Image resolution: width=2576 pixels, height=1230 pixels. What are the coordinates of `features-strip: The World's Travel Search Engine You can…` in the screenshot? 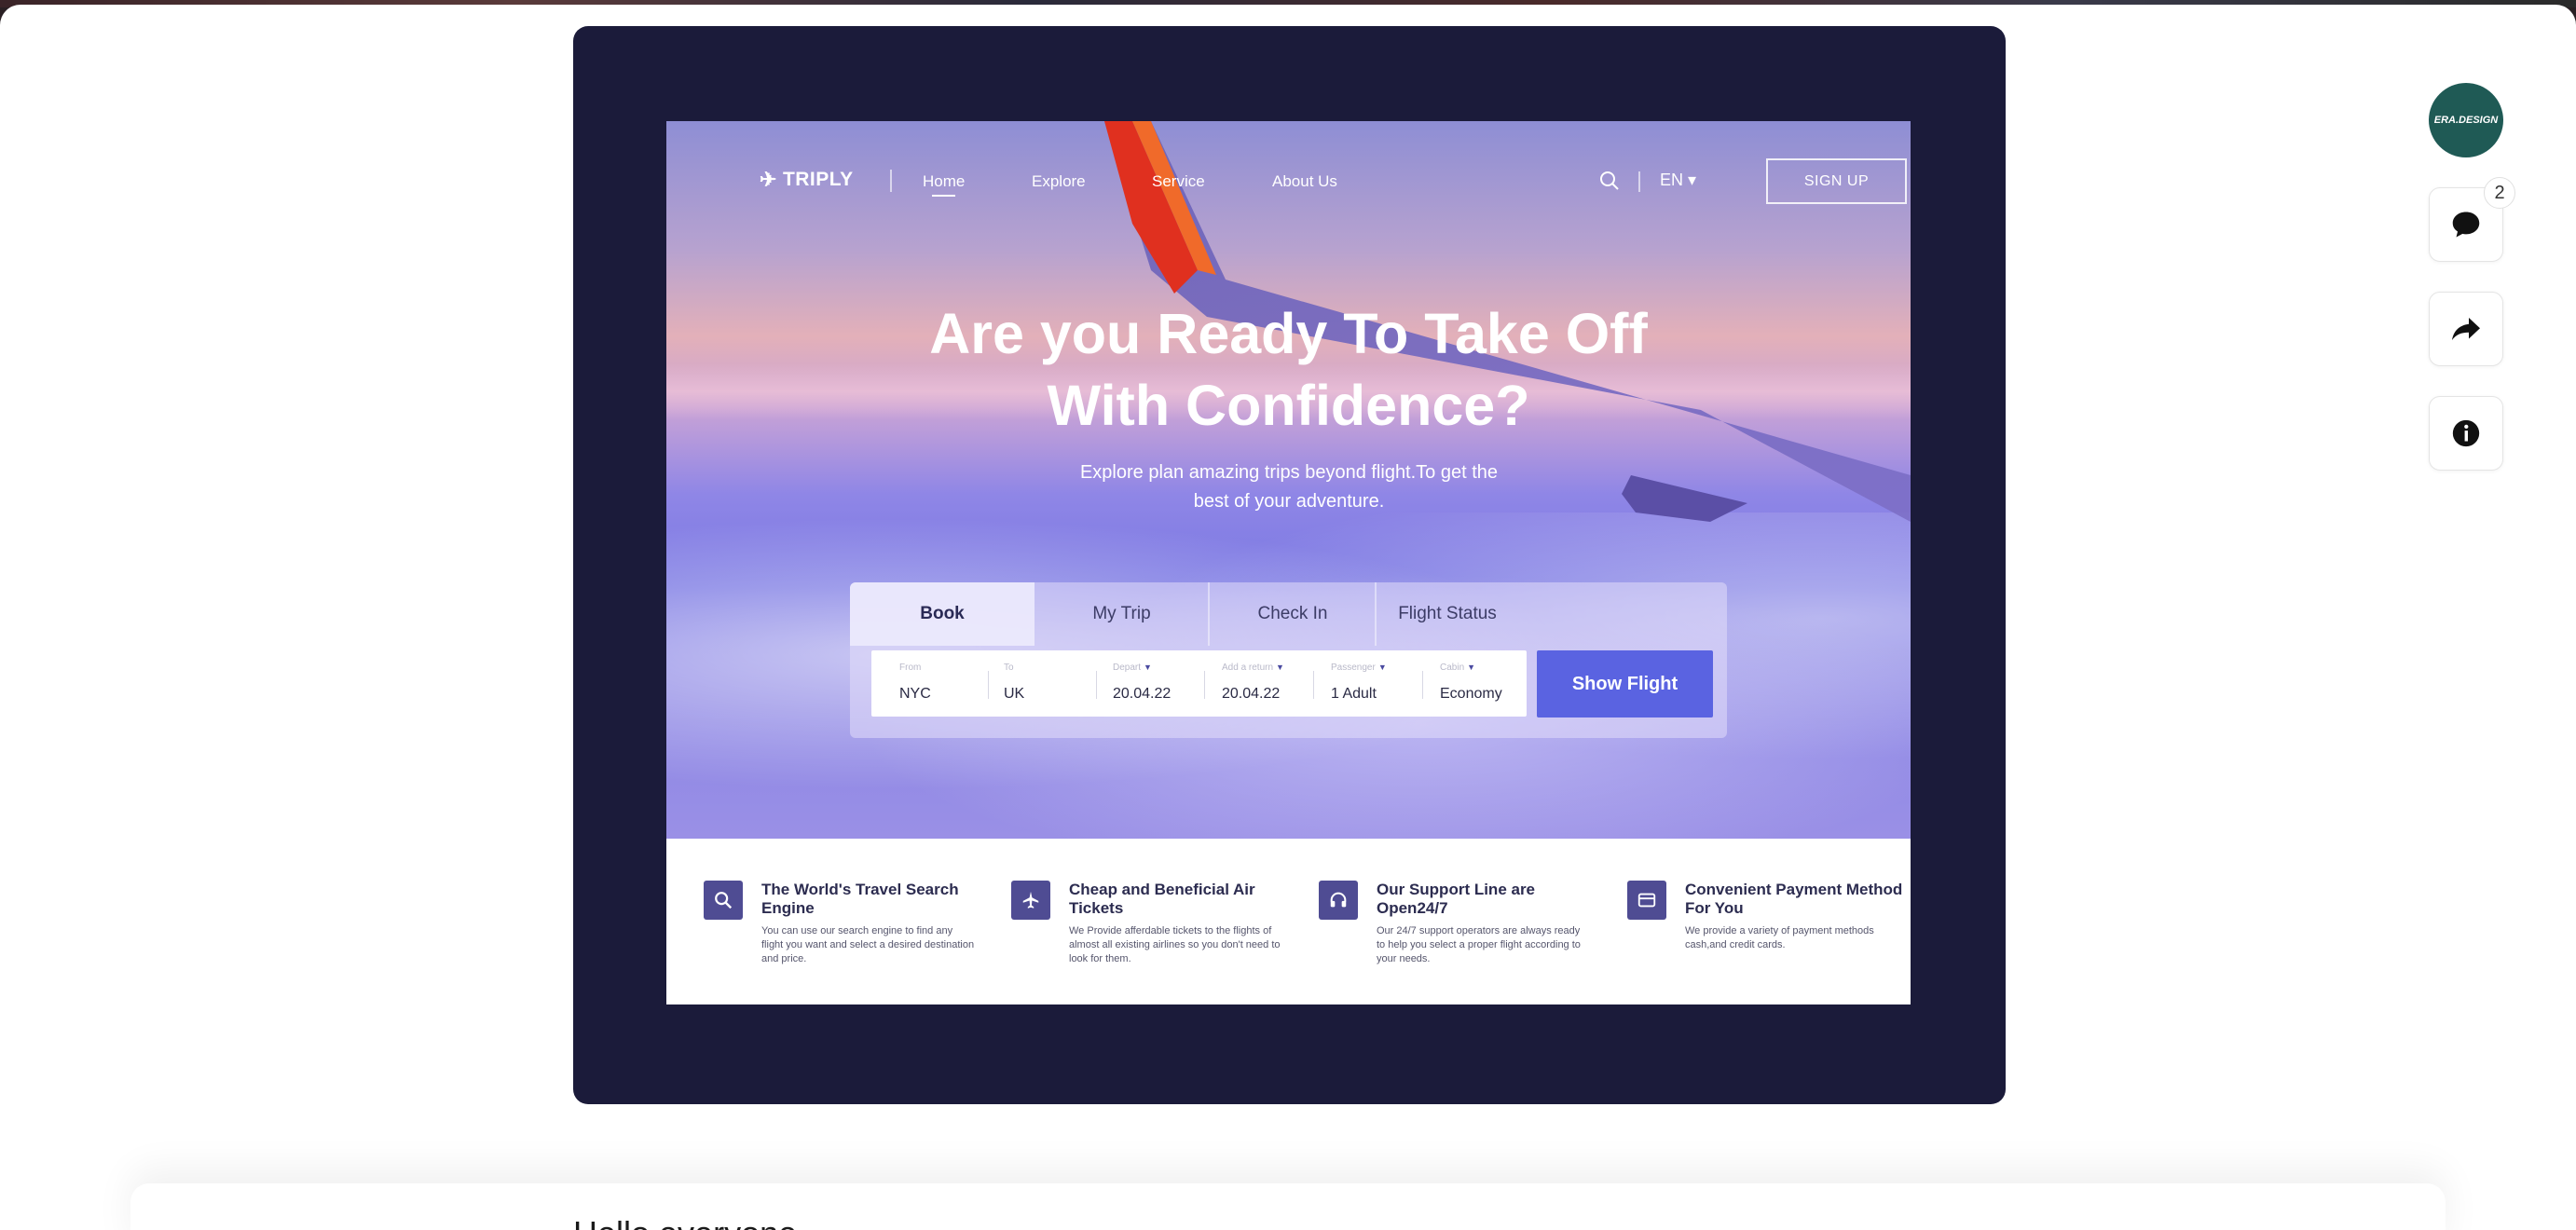 It's located at (1288, 921).